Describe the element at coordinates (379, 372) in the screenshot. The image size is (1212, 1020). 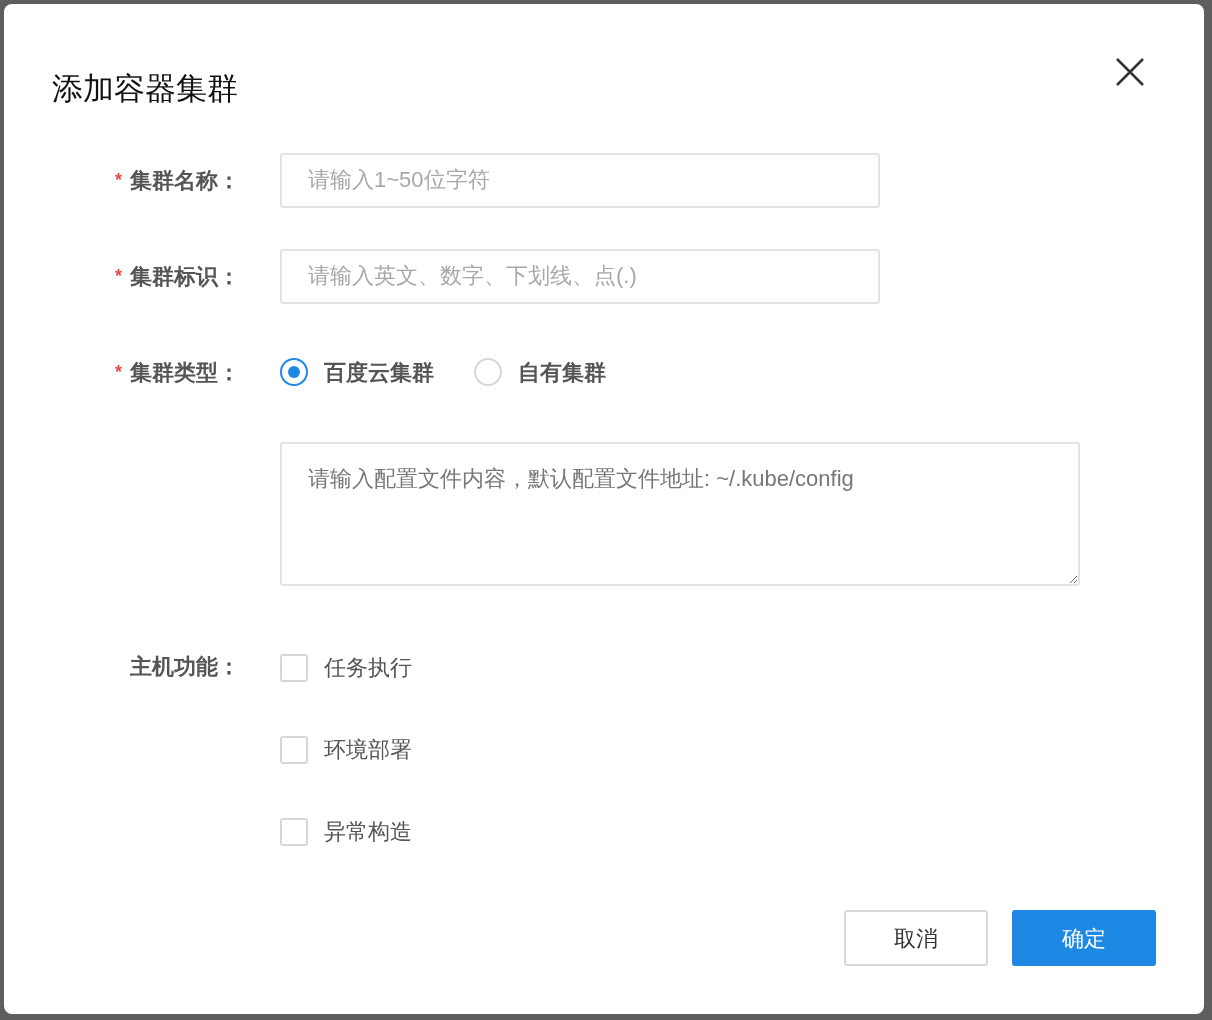
I see `radio-label: 百度云集群` at that location.